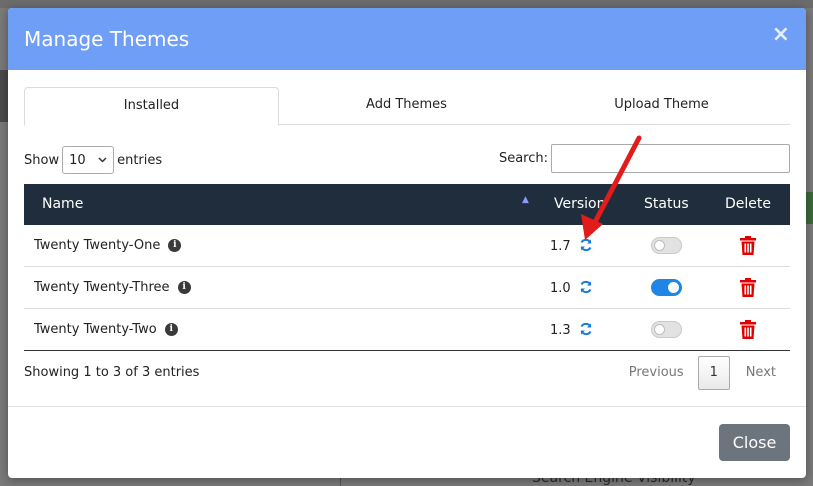 This screenshot has height=486, width=813. What do you see at coordinates (102, 287) in the screenshot?
I see `theme-name: Twenty Twenty-Three` at bounding box center [102, 287].